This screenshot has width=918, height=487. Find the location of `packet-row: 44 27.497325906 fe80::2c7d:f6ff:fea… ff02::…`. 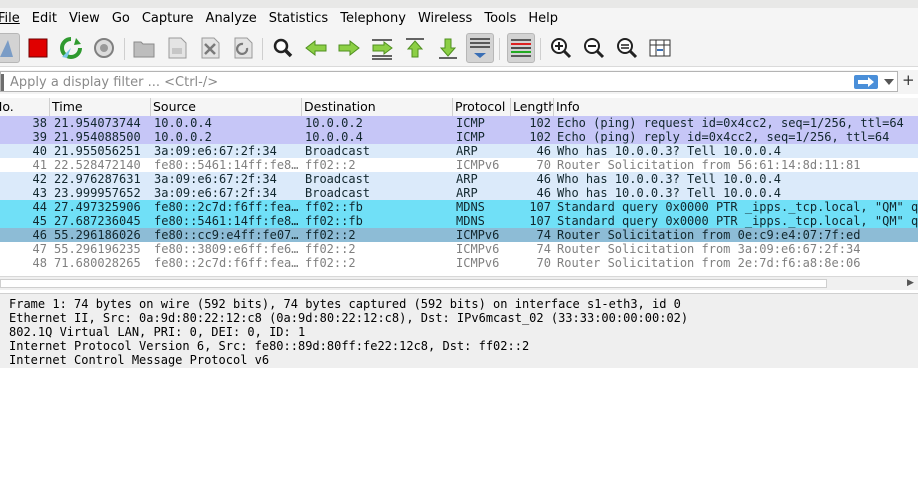

packet-row: 44 27.497325906 fe80::2c7d:f6ff:fea… ff02::… is located at coordinates (459, 207).